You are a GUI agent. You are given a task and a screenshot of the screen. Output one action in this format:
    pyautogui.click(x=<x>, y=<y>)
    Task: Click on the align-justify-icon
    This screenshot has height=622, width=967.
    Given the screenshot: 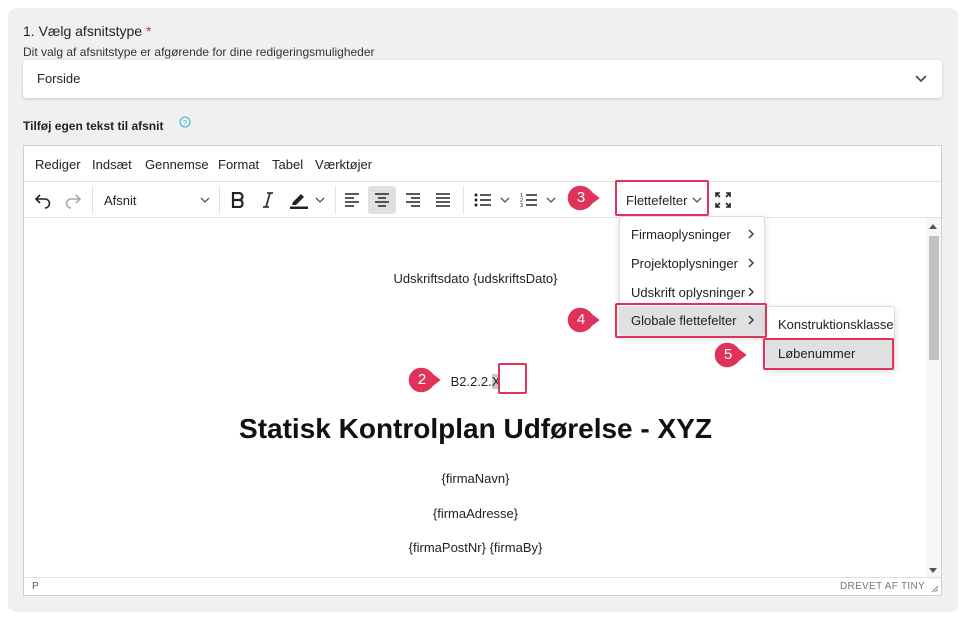 What is the action you would take?
    pyautogui.click(x=443, y=200)
    